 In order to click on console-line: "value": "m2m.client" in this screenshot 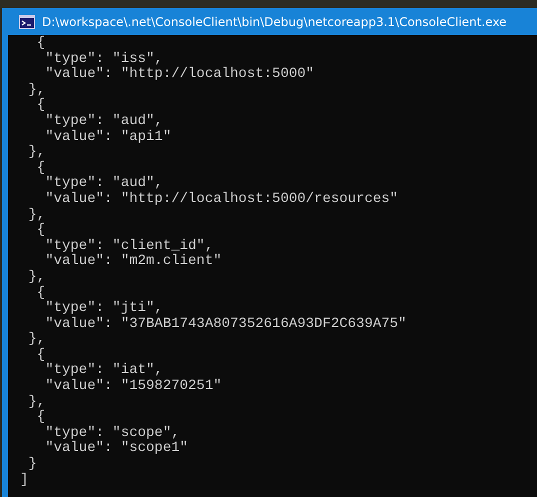, I will do `click(133, 262)`.